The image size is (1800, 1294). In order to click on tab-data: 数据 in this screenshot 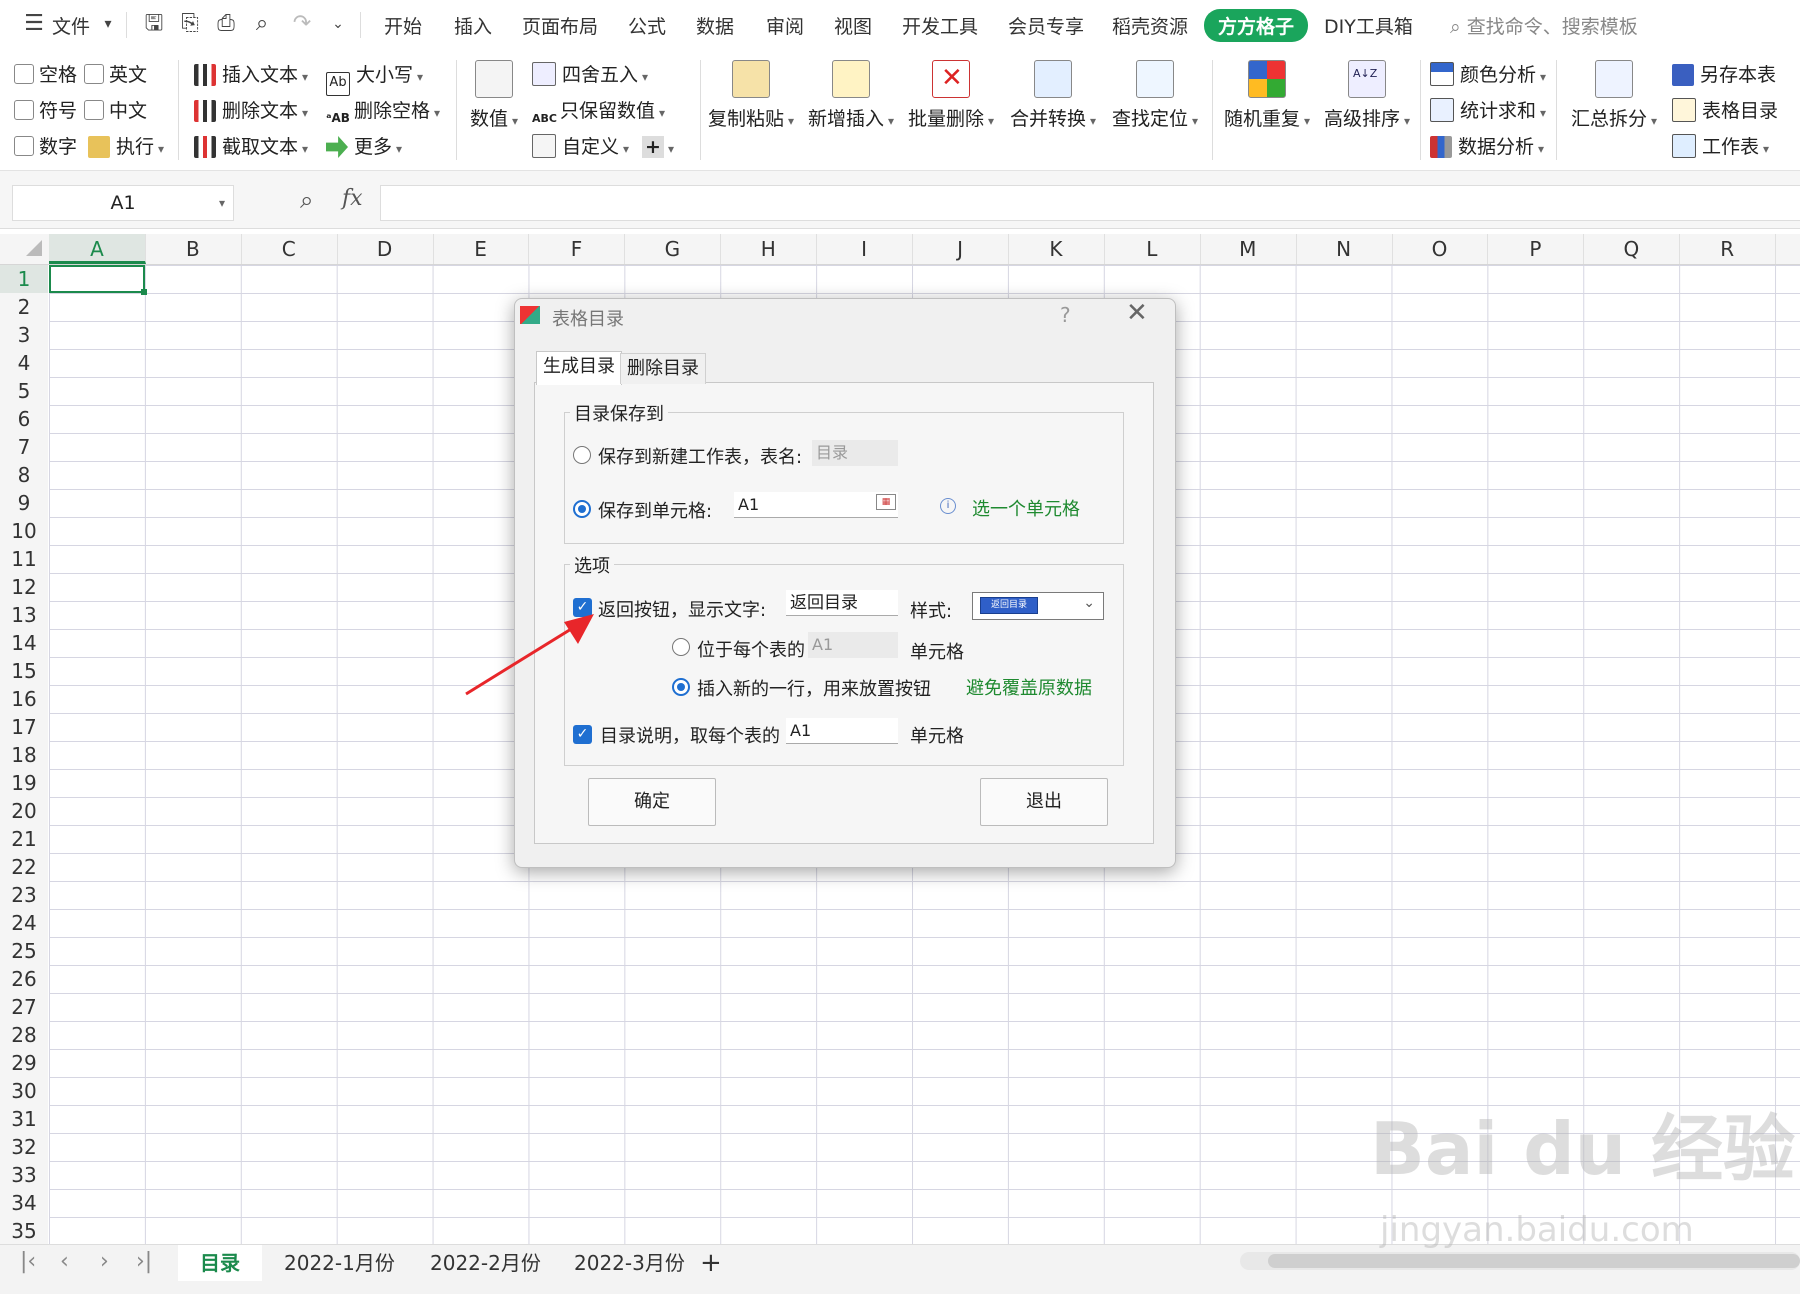, I will do `click(715, 25)`.